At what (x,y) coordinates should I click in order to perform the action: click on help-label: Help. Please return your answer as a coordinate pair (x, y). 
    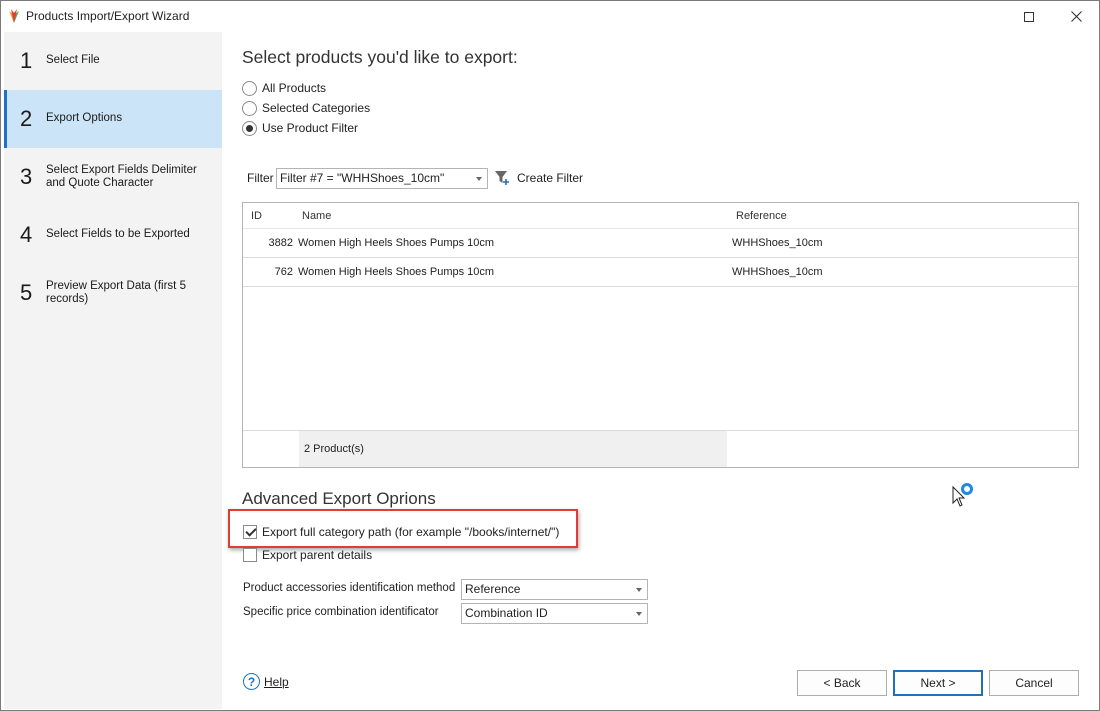
    Looking at the image, I should click on (276, 681).